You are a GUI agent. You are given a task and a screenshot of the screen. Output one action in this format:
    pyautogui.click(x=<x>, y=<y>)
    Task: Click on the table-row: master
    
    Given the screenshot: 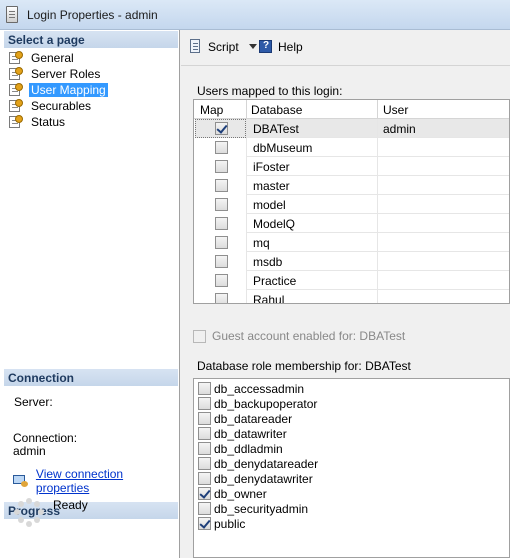 What is the action you would take?
    pyautogui.click(x=351, y=185)
    